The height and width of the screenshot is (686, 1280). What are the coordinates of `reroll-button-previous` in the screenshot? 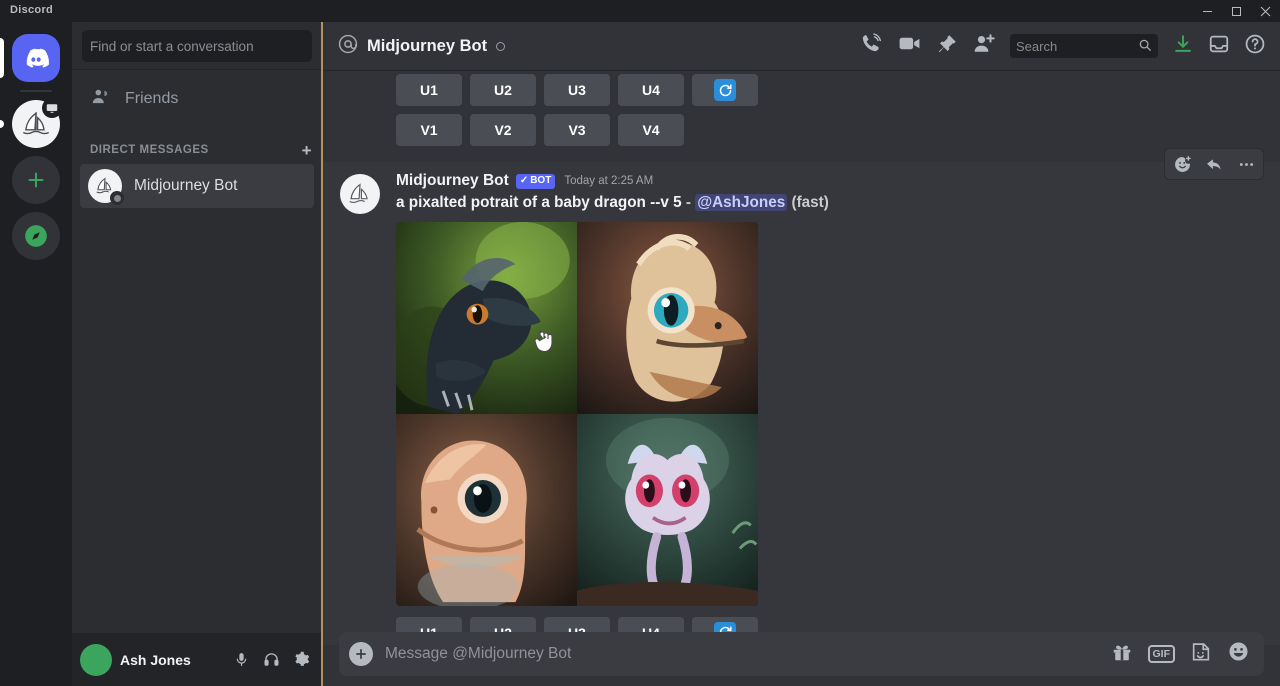 It's located at (725, 90).